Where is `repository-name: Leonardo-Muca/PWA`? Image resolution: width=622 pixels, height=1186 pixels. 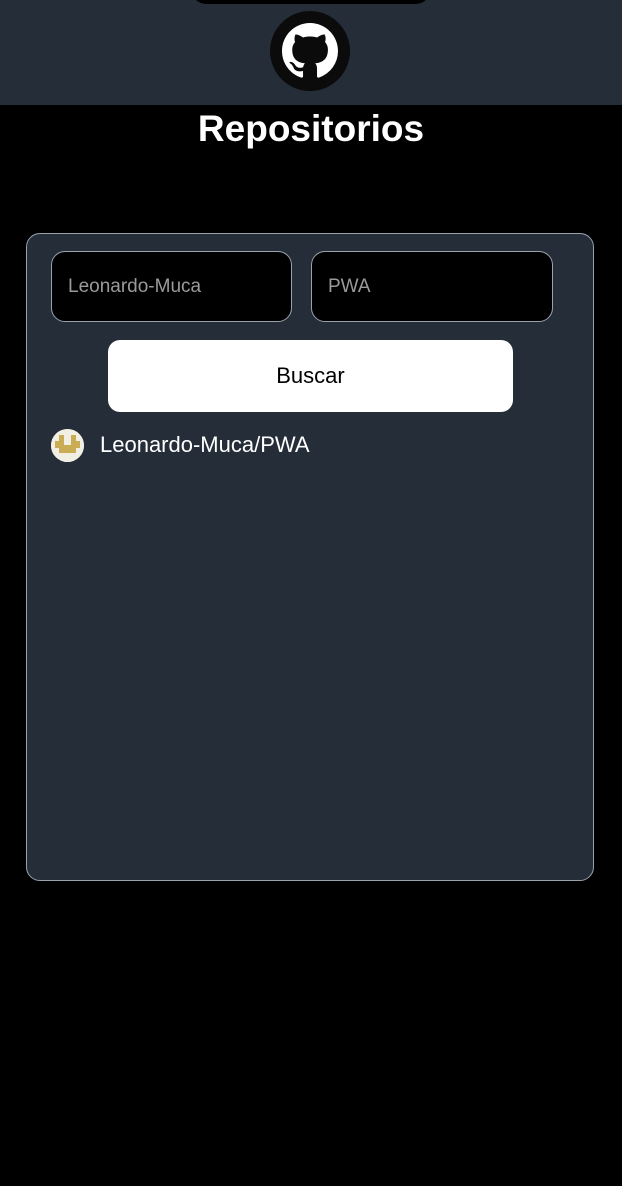
repository-name: Leonardo-Muca/PWA is located at coordinates (205, 445).